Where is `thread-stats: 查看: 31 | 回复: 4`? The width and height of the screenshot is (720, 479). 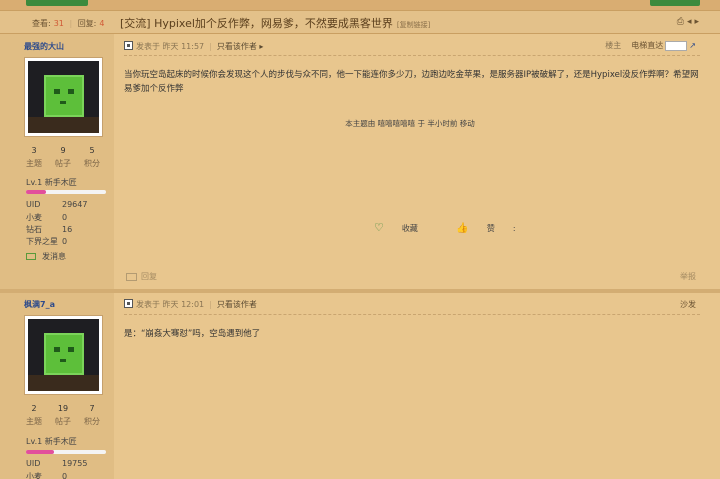
thread-stats: 查看: 31 | 回复: 4 is located at coordinates (68, 23).